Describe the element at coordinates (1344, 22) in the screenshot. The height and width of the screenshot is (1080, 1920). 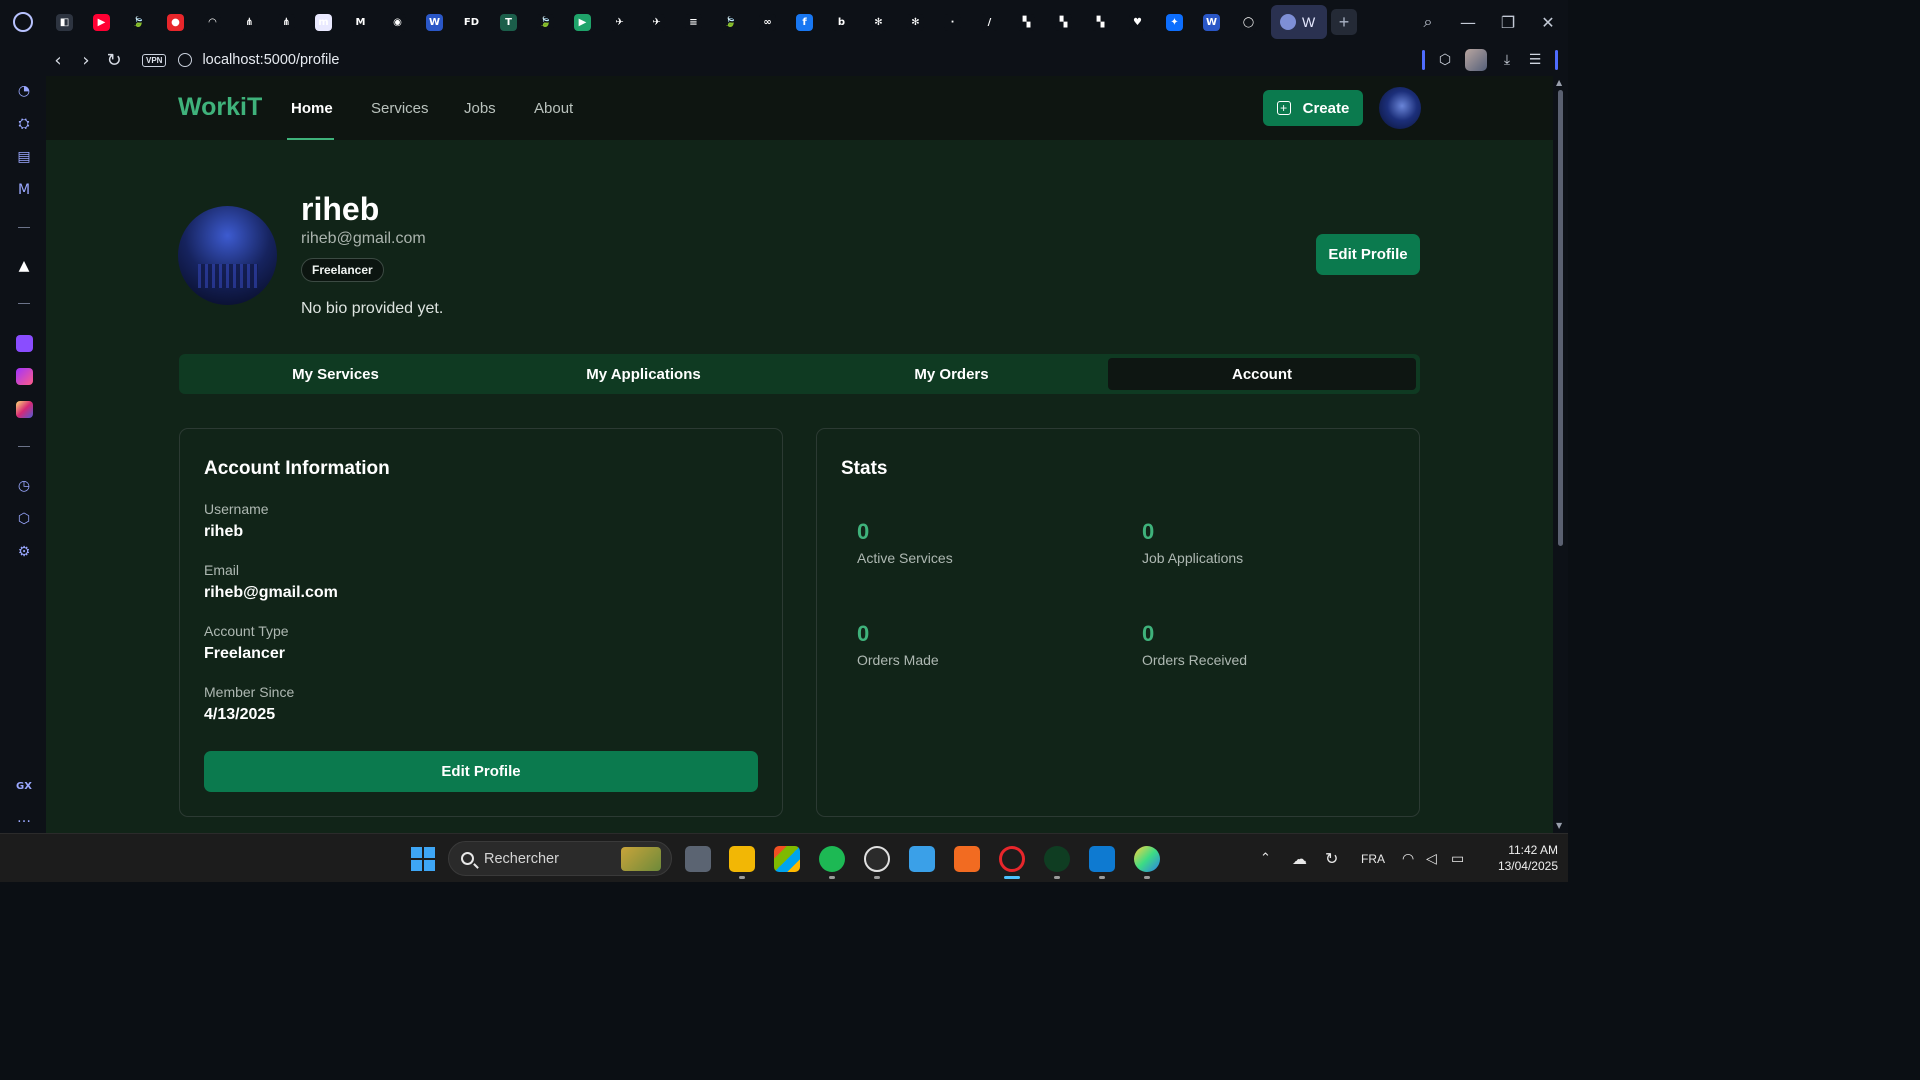
I see `new-tab-button: +` at that location.